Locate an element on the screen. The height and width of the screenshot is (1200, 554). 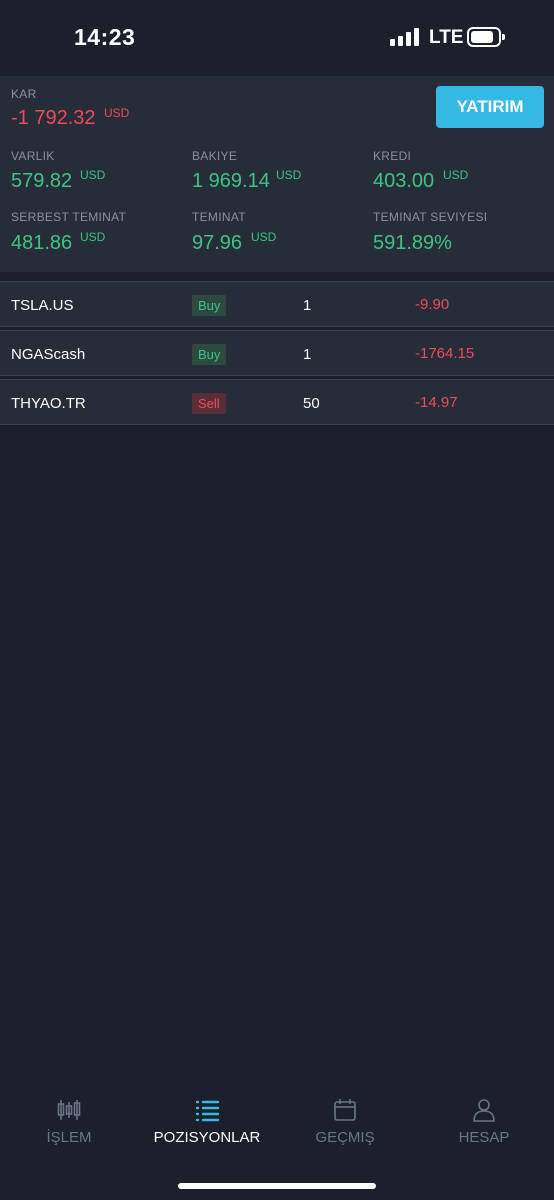
tab-label: POZISYONLAR is located at coordinates (207, 1137).